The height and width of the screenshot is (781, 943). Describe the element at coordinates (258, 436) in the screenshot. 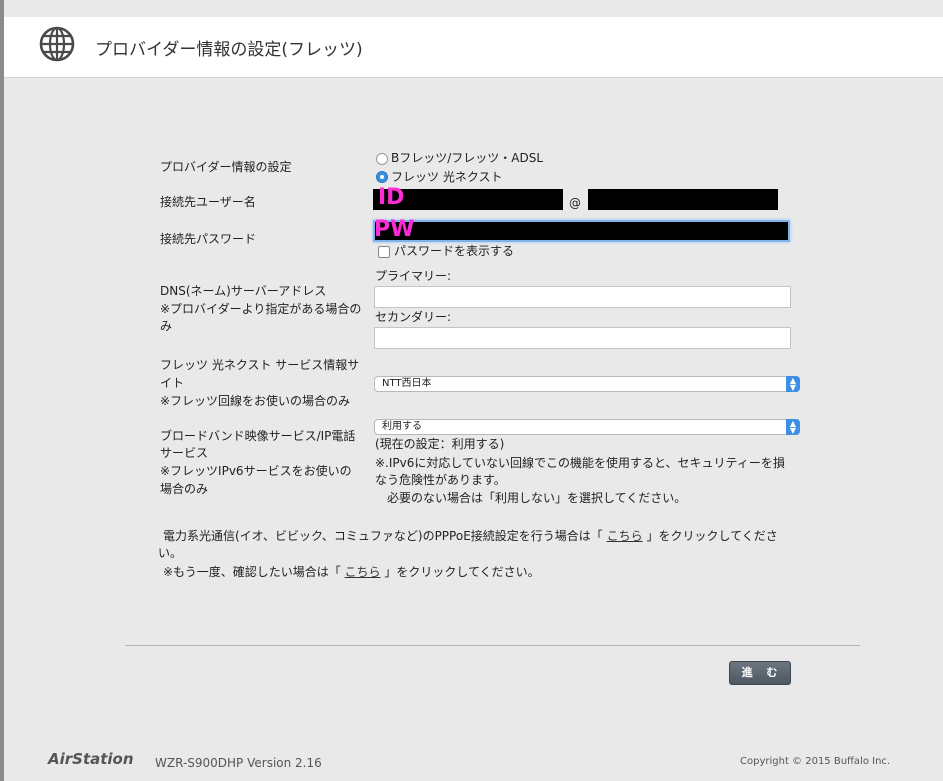

I see `broadband-label: ブロードバンド映像サービス/IP電話` at that location.